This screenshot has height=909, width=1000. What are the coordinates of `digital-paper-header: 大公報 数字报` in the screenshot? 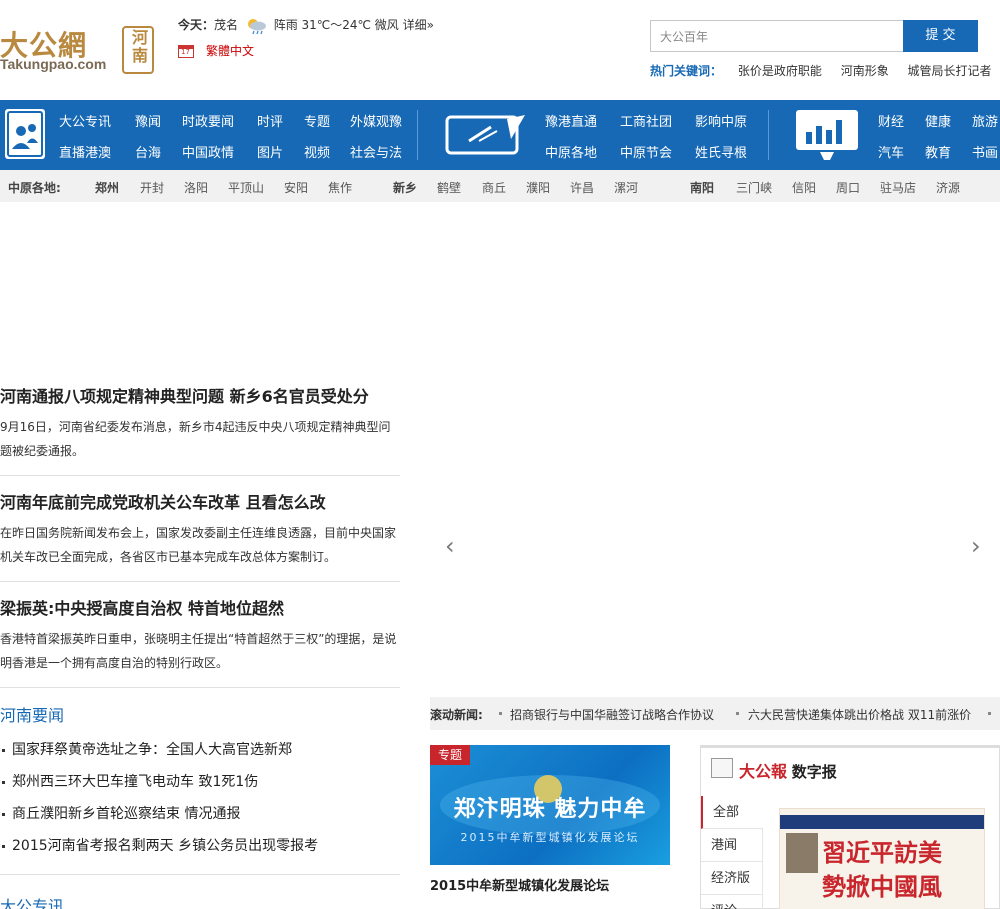 It's located at (774, 770).